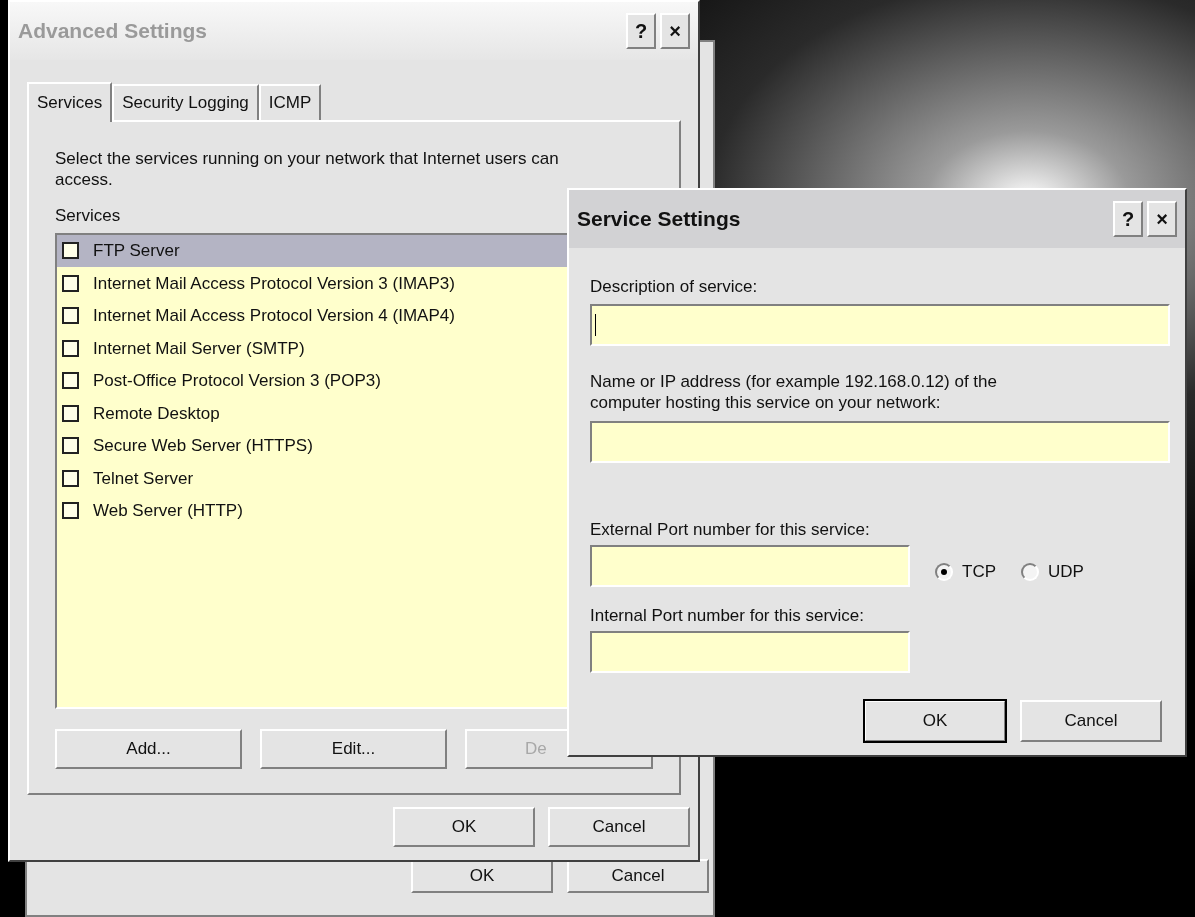  What do you see at coordinates (88, 216) in the screenshot?
I see `list-label: Services` at bounding box center [88, 216].